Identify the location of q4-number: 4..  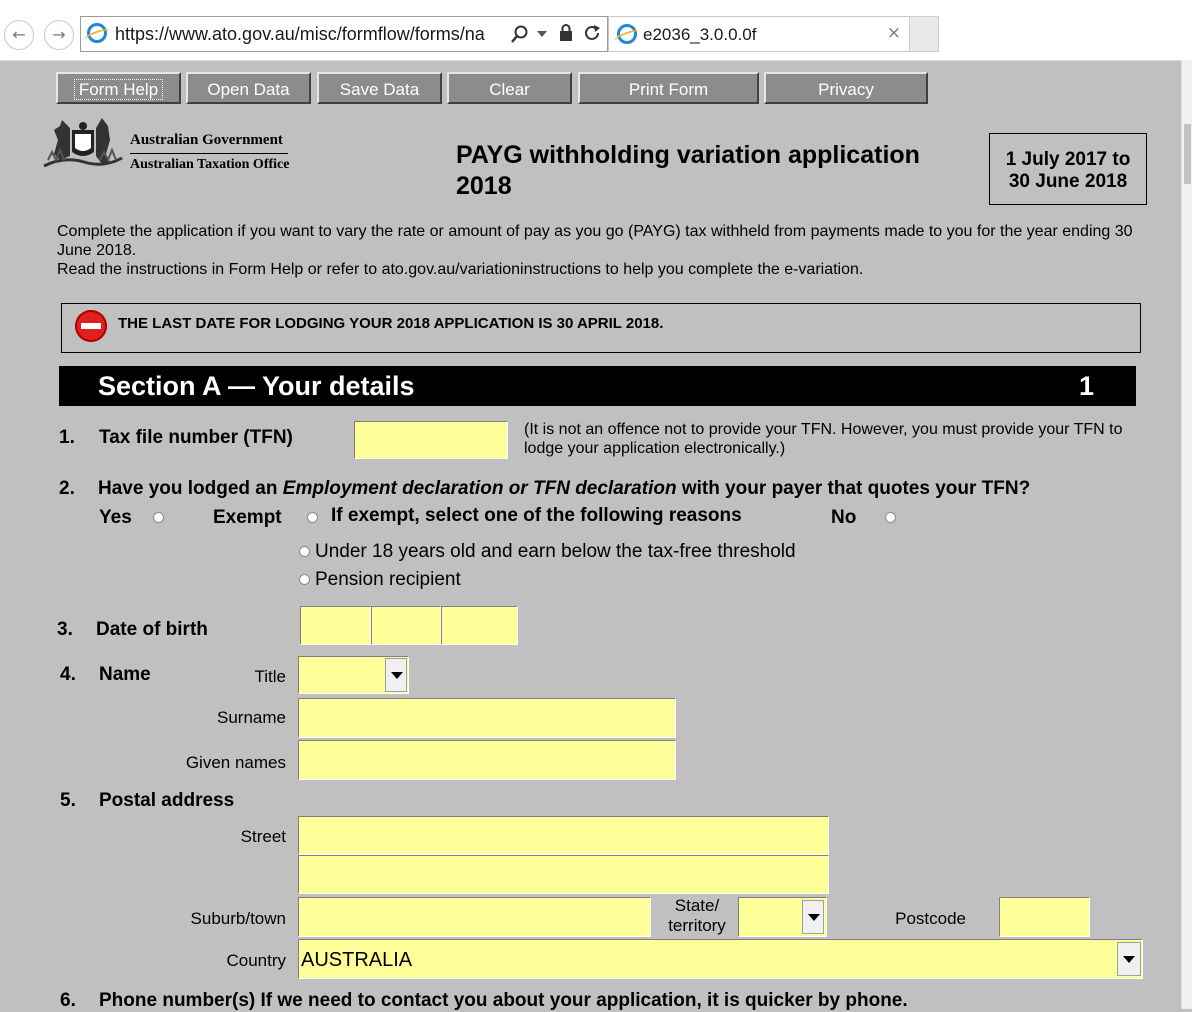
(68, 674).